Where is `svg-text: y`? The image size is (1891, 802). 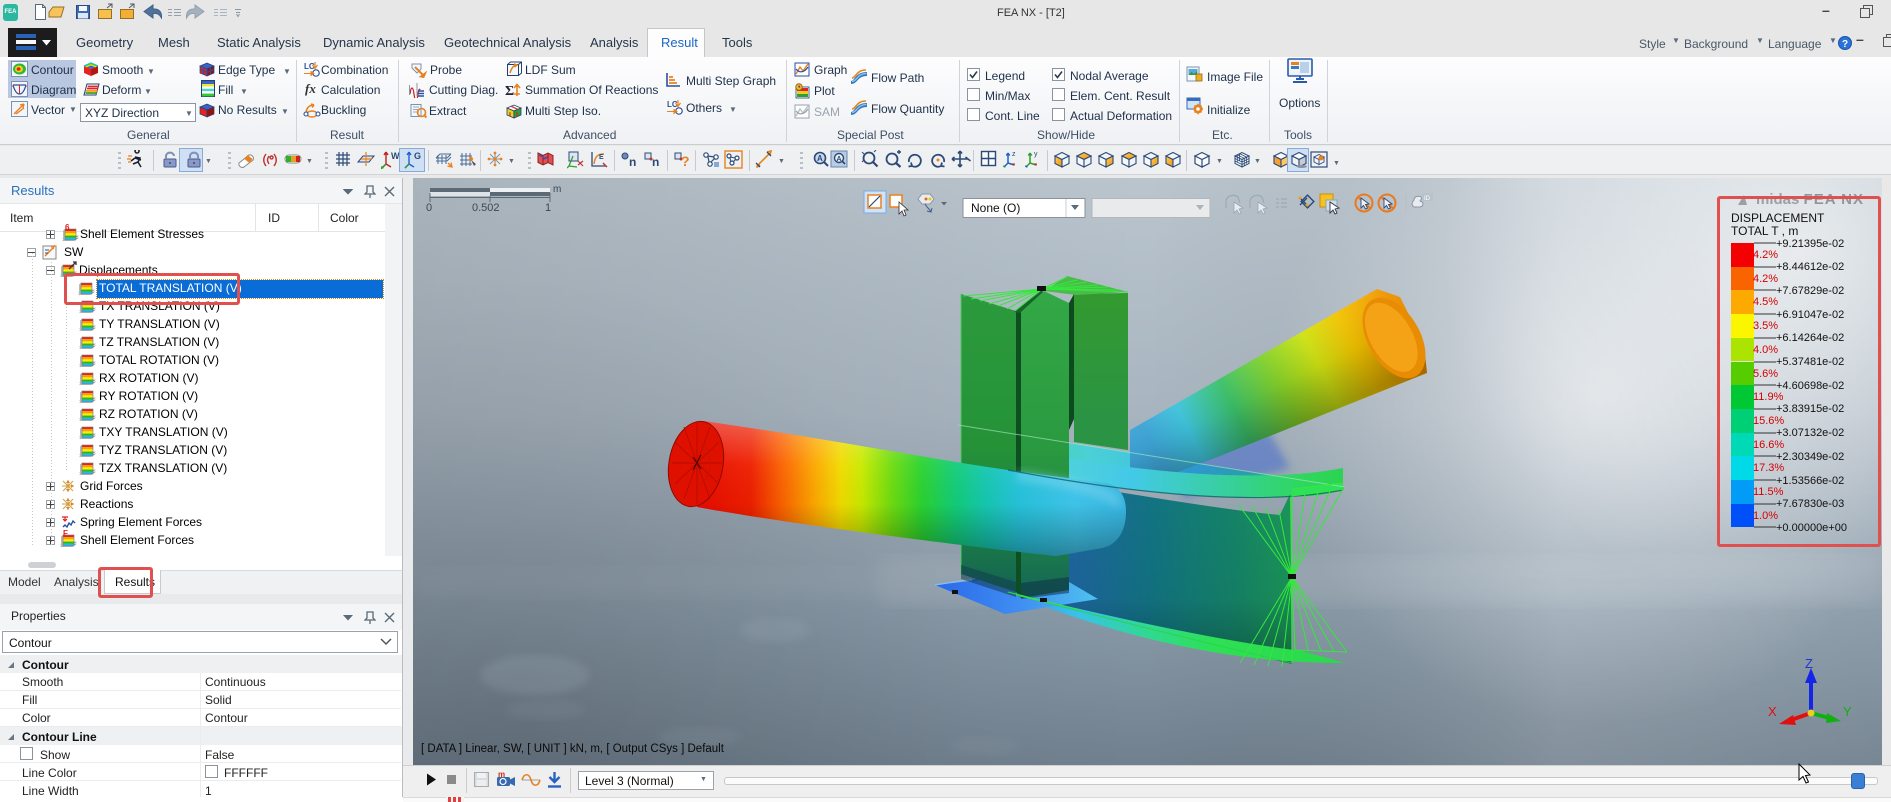
svg-text: y is located at coordinates (1036, 154).